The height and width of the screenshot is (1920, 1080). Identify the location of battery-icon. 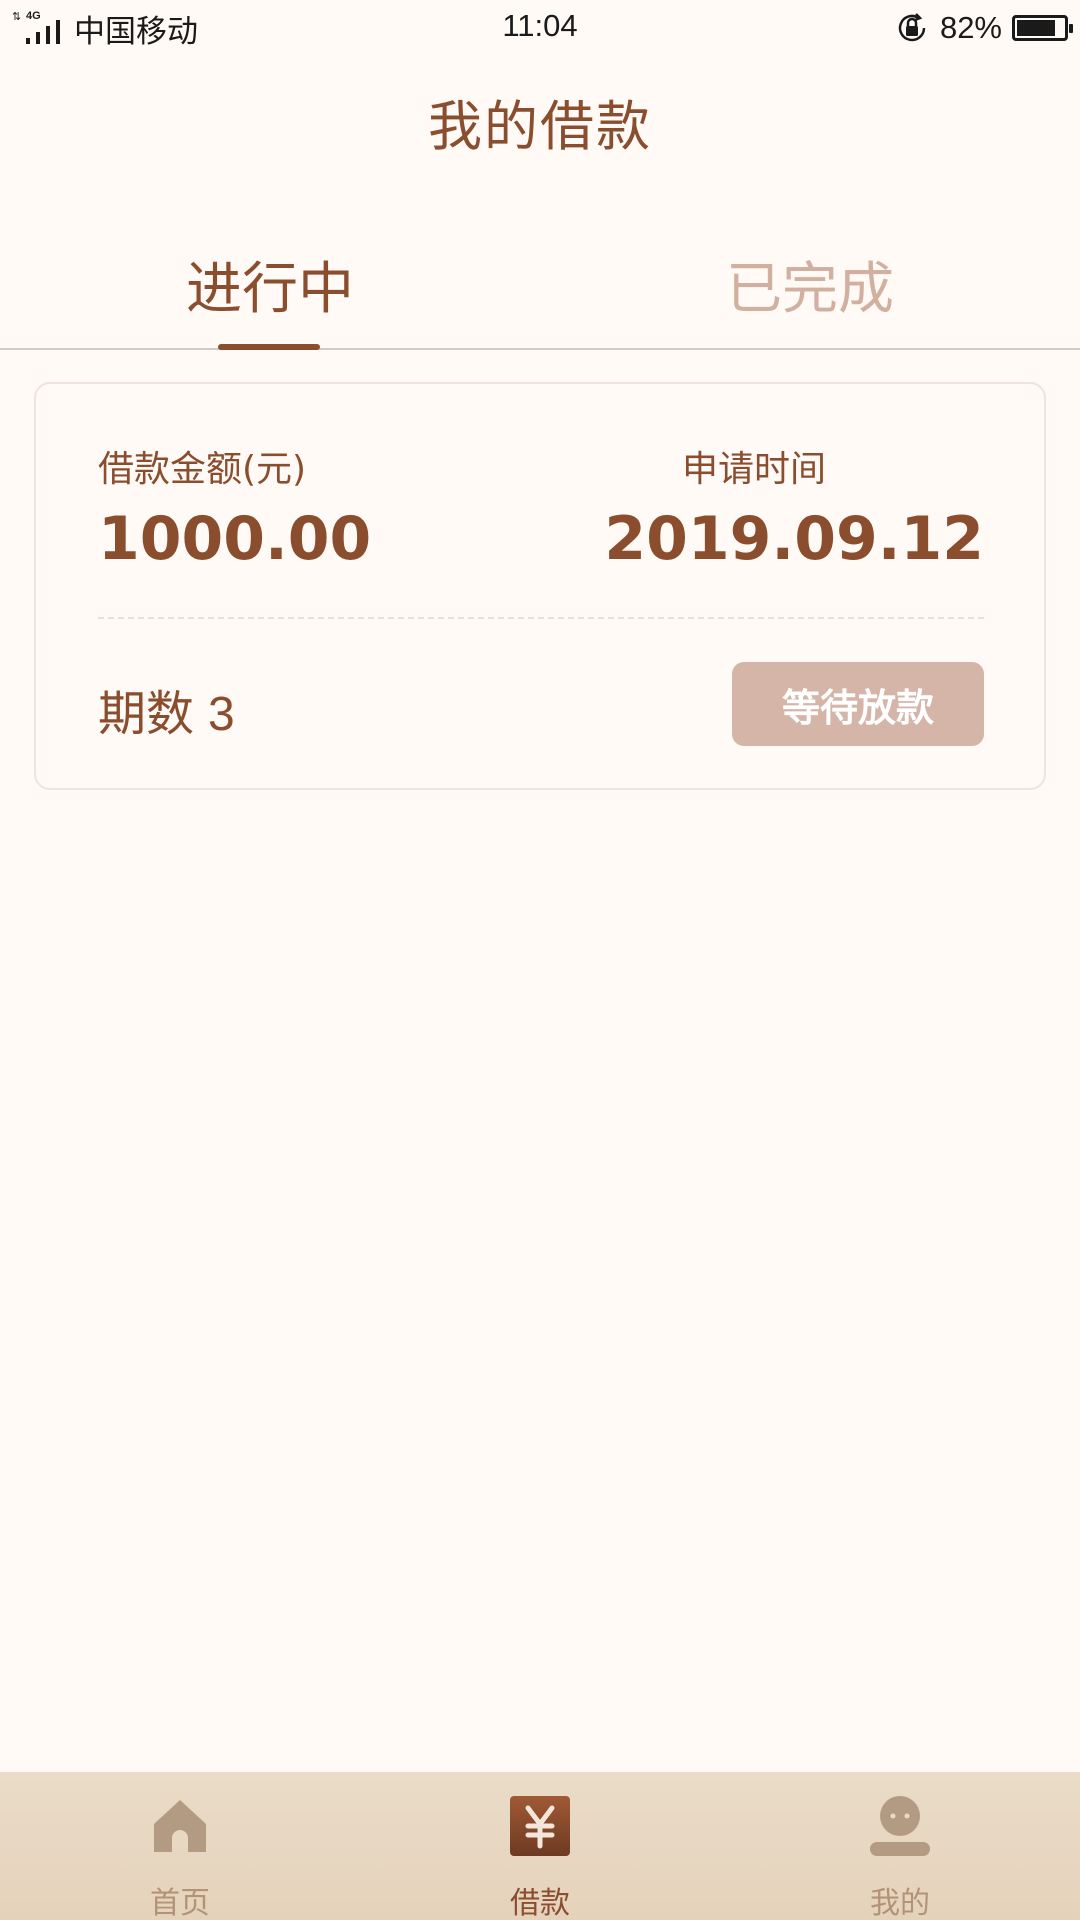
(1042, 28).